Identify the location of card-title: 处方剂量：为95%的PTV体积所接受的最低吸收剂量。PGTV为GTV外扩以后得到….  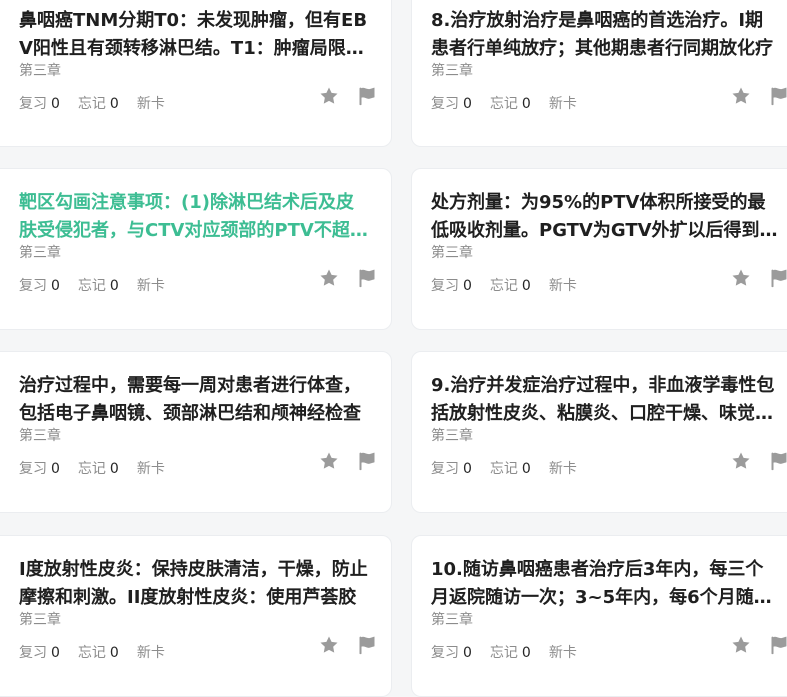
(605, 217).